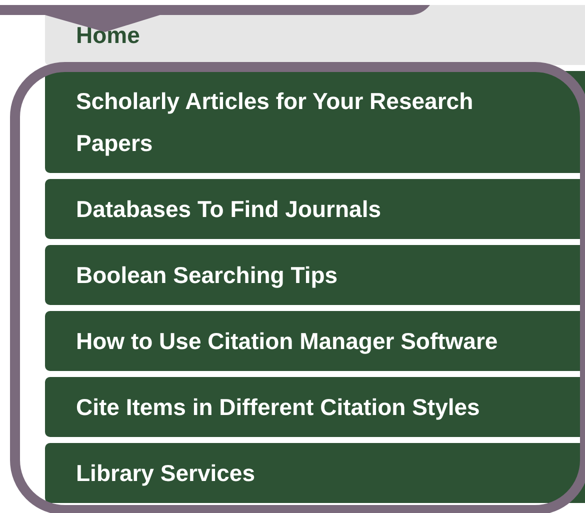 This screenshot has height=513, width=585. What do you see at coordinates (315, 473) in the screenshot?
I see `nav-link: Library Services` at bounding box center [315, 473].